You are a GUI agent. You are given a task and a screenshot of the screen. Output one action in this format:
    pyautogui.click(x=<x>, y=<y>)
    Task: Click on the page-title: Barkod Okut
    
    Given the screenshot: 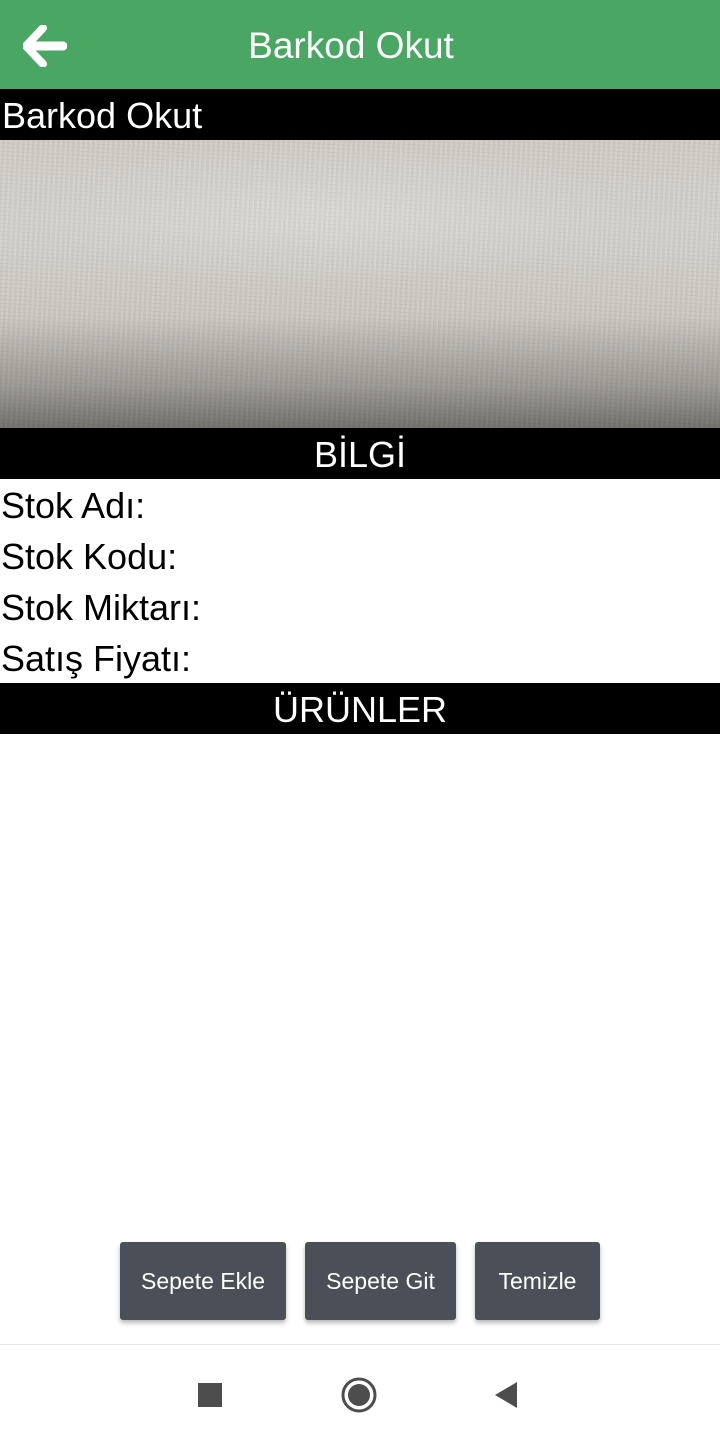 What is the action you would take?
    pyautogui.click(x=351, y=45)
    